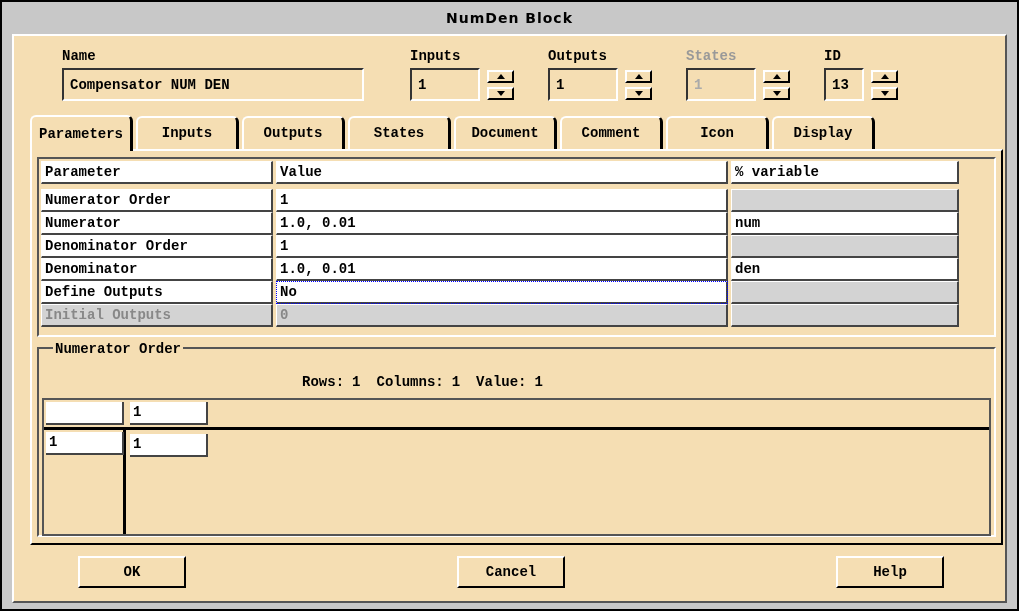 Image resolution: width=1019 pixels, height=611 pixels. What do you see at coordinates (410, 382) in the screenshot?
I see `summary-label: Columns:` at bounding box center [410, 382].